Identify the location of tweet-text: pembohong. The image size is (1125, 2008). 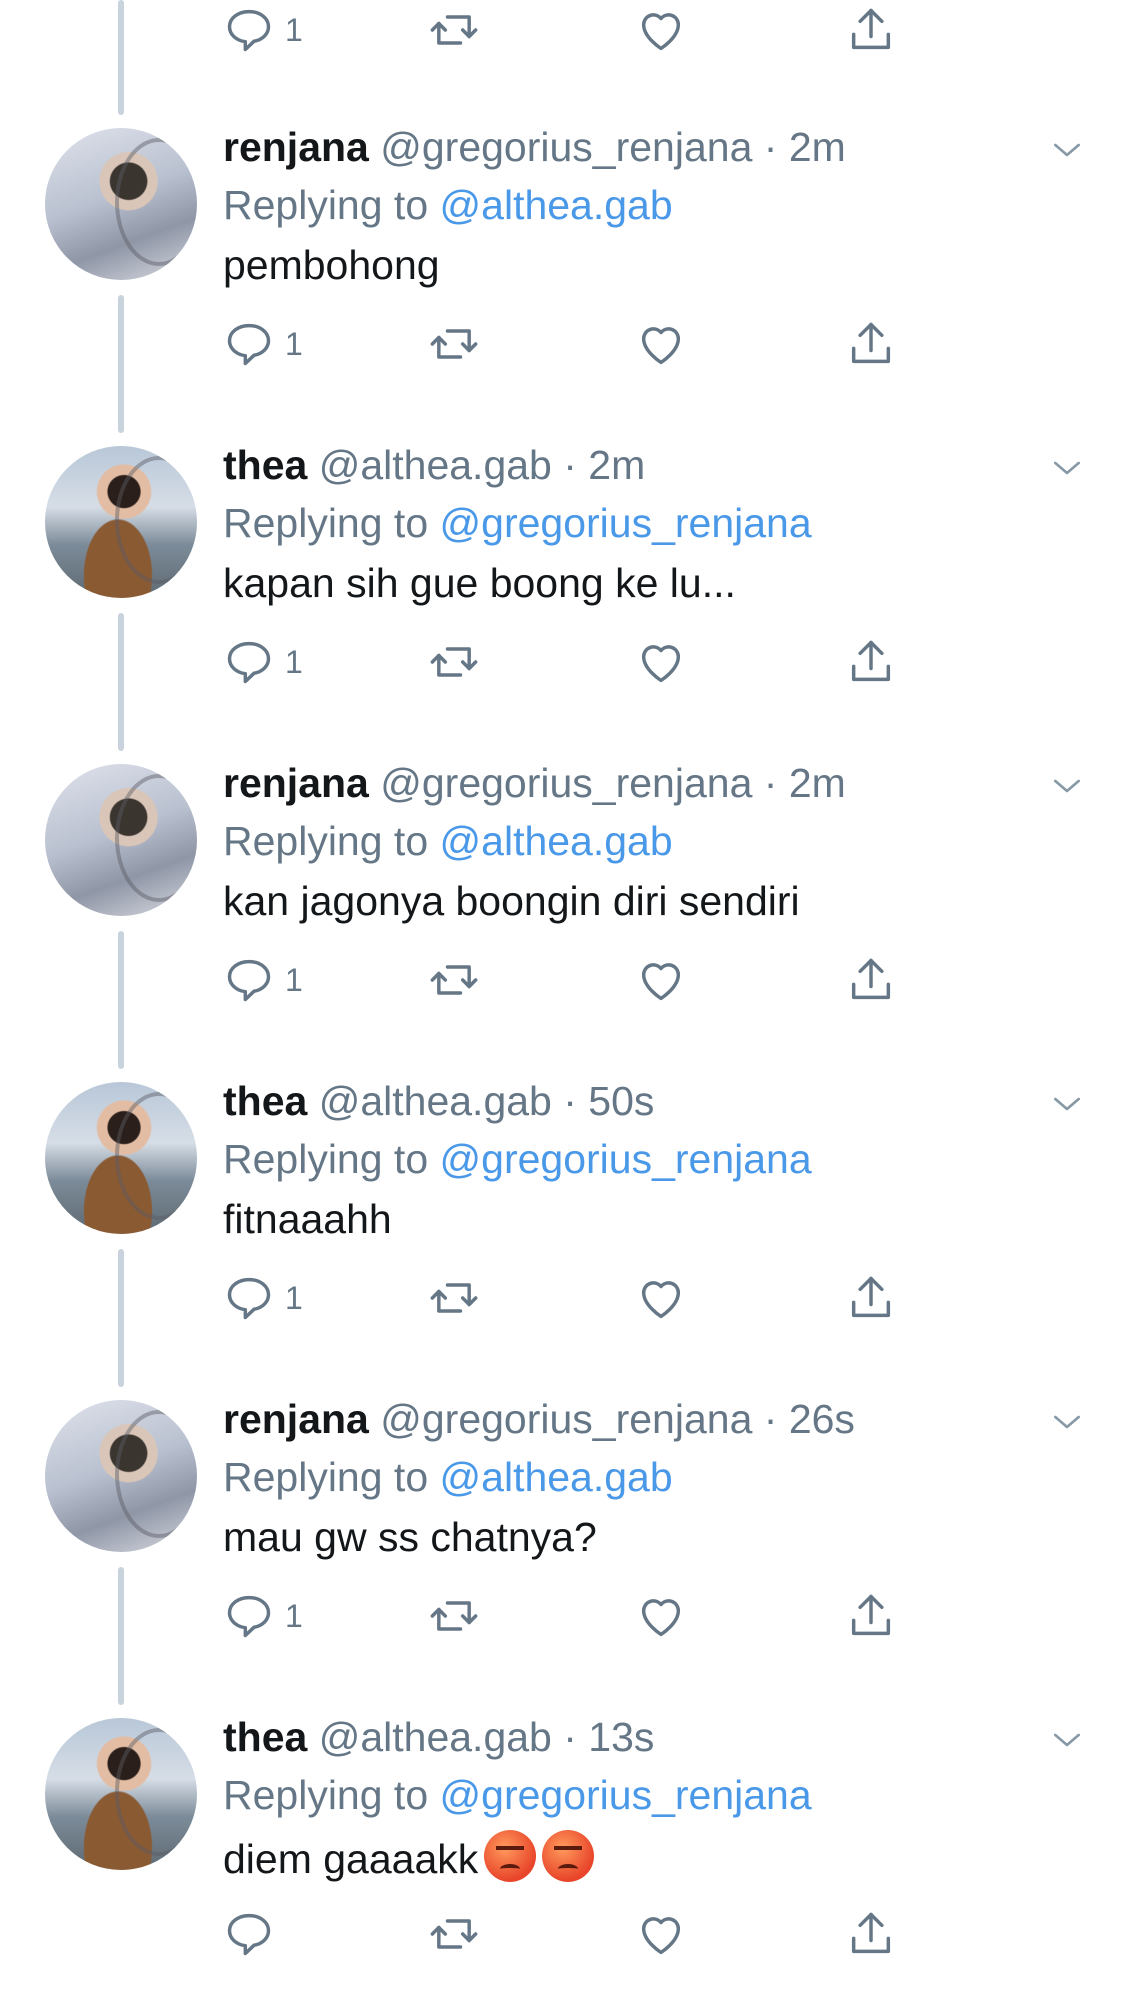
(331, 265).